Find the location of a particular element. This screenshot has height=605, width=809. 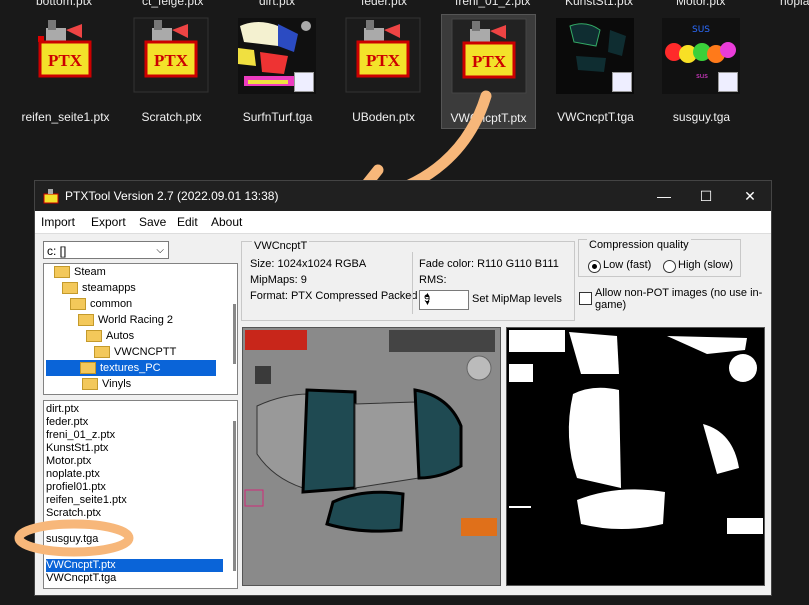

tree-item: Steam is located at coordinates (80, 272).